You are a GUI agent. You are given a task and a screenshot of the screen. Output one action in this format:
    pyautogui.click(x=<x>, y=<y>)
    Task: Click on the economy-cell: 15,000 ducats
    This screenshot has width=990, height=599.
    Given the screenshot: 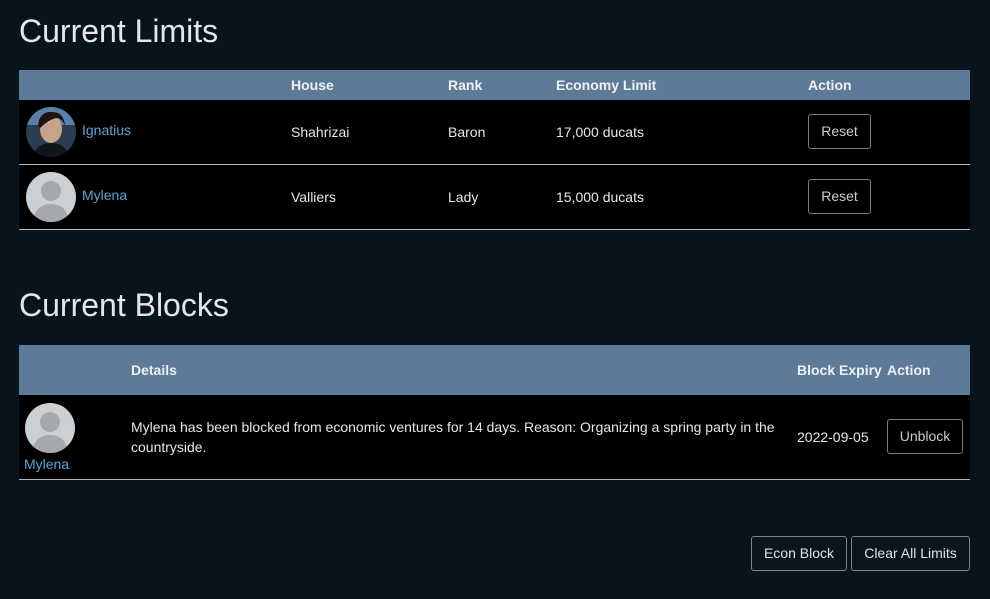 What is the action you would take?
    pyautogui.click(x=600, y=196)
    